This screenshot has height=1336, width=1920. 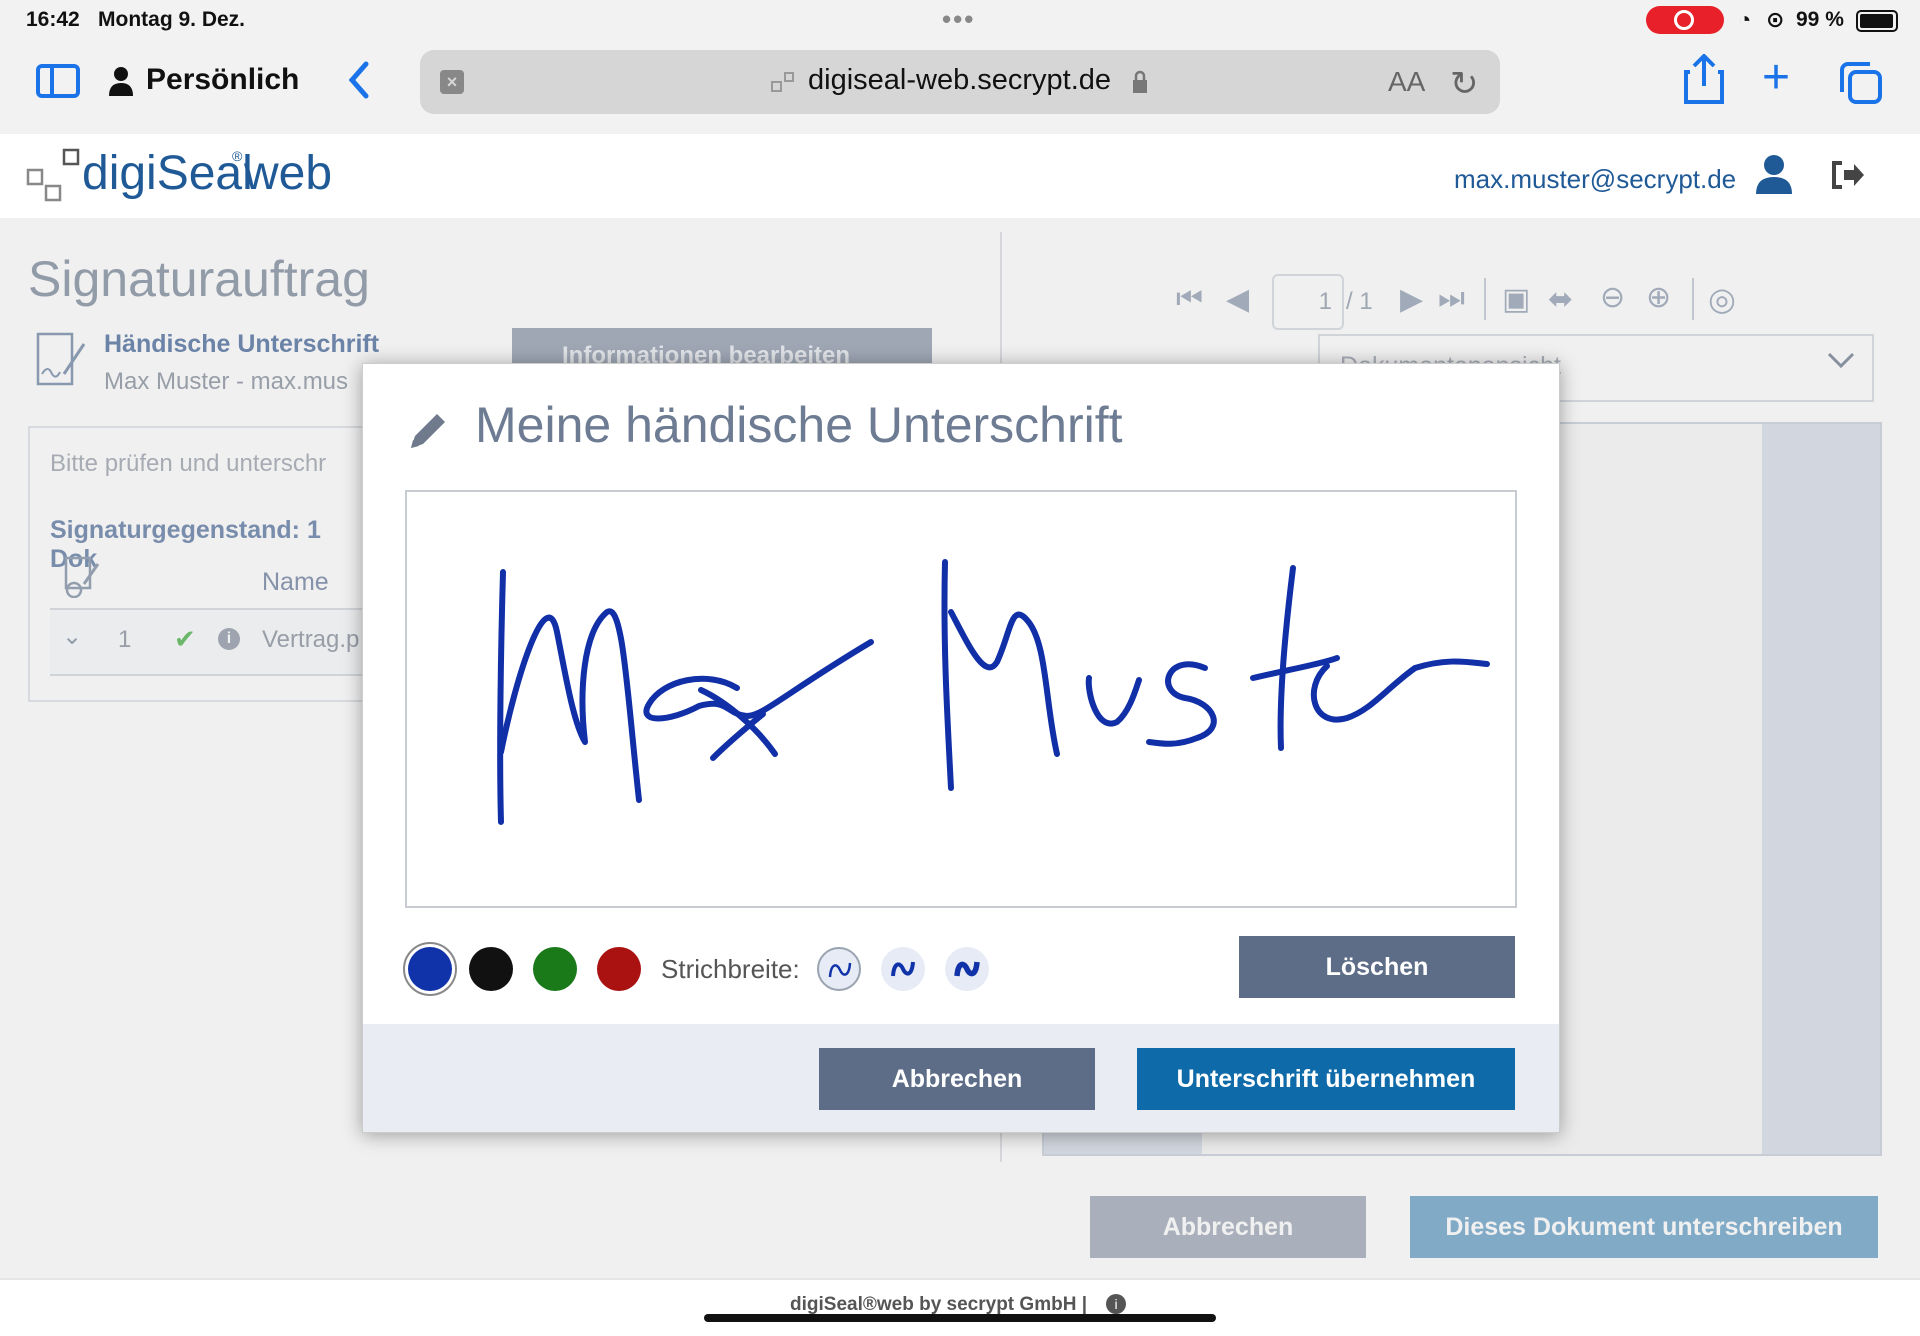 What do you see at coordinates (1406, 82) in the screenshot?
I see `text-size-button: AA` at bounding box center [1406, 82].